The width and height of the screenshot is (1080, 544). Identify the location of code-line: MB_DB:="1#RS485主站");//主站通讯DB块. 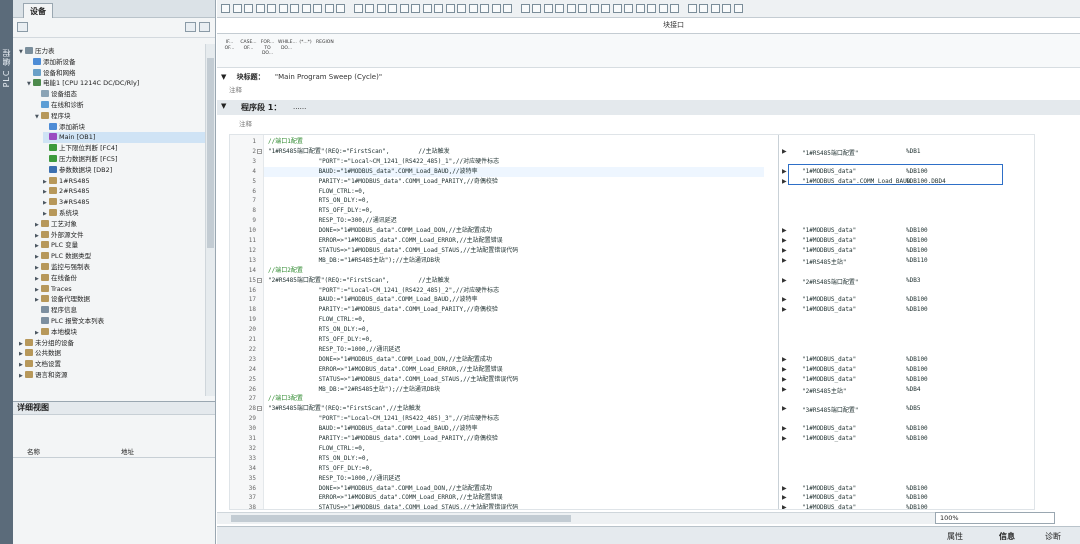
(354, 261).